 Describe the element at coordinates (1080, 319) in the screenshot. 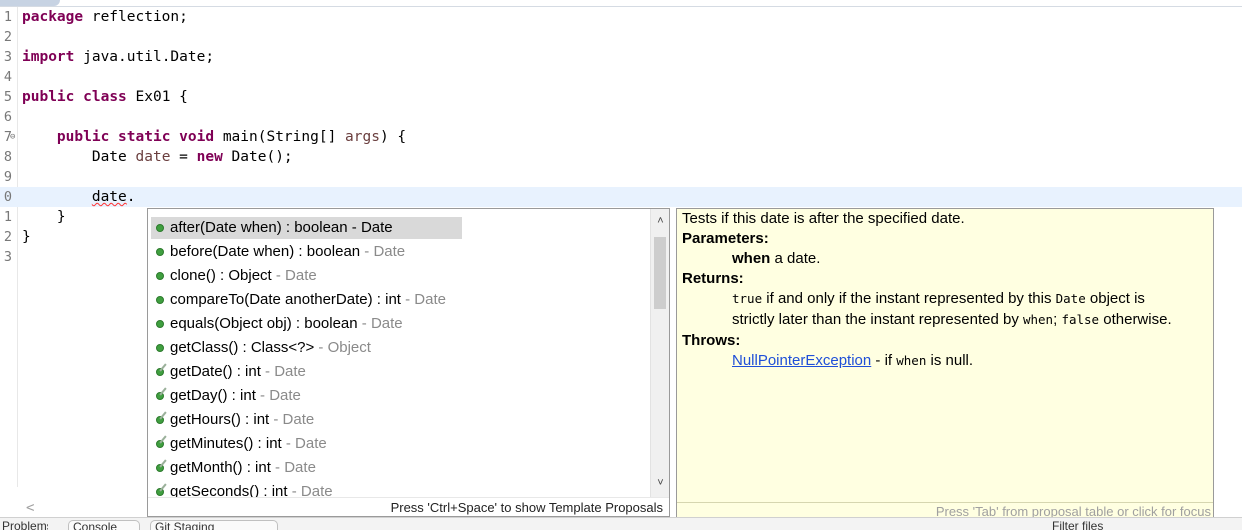

I see `doc-code-false: false` at that location.